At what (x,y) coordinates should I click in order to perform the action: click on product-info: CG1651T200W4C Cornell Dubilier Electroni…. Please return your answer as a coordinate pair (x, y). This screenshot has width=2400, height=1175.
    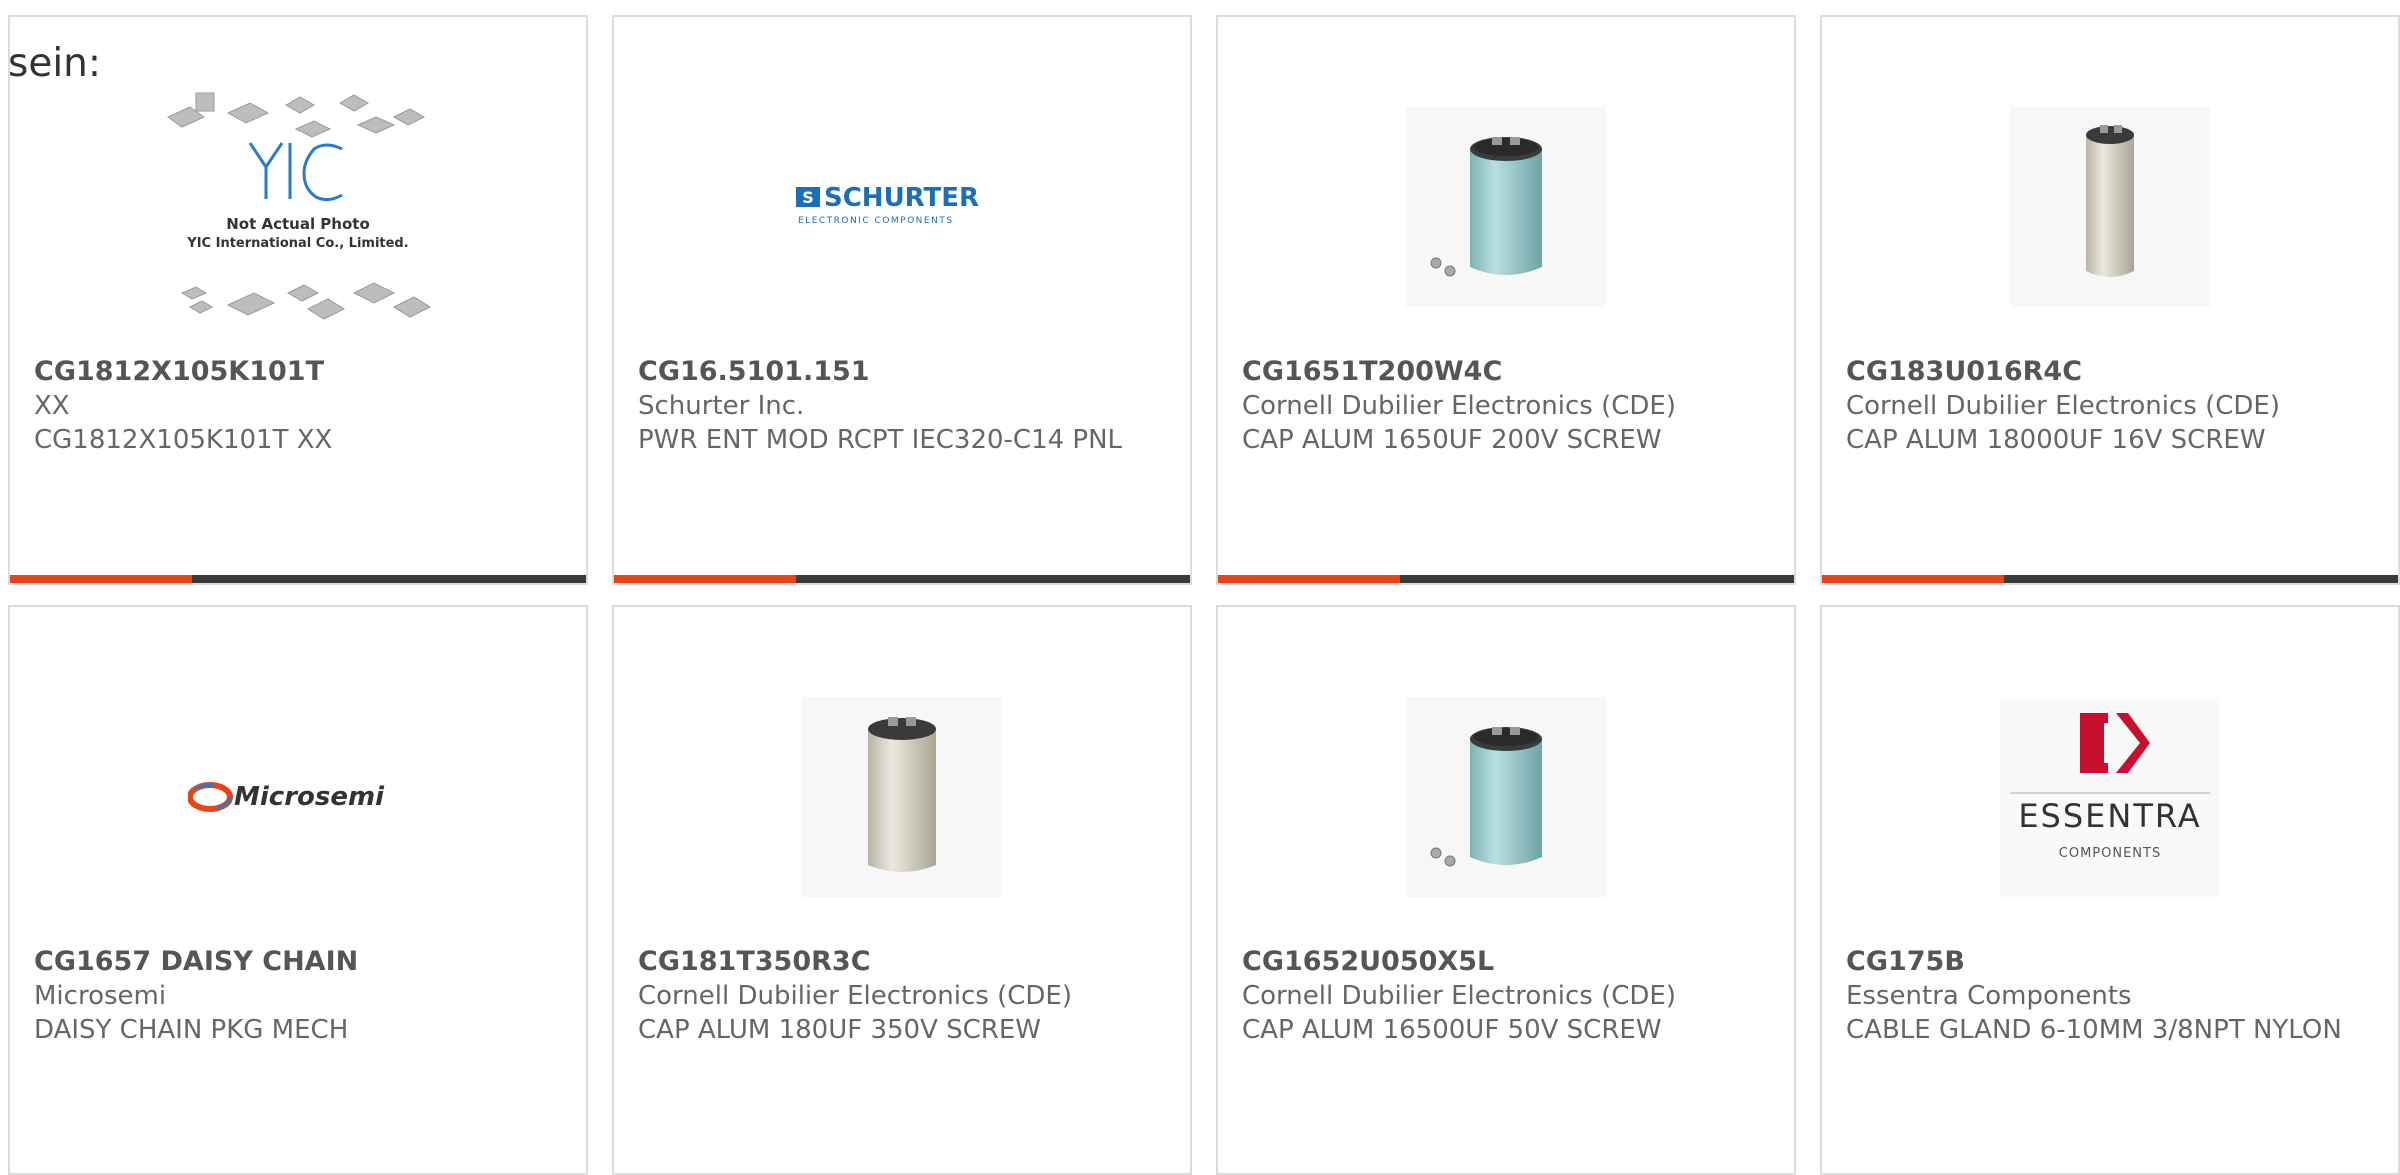
    Looking at the image, I should click on (1506, 406).